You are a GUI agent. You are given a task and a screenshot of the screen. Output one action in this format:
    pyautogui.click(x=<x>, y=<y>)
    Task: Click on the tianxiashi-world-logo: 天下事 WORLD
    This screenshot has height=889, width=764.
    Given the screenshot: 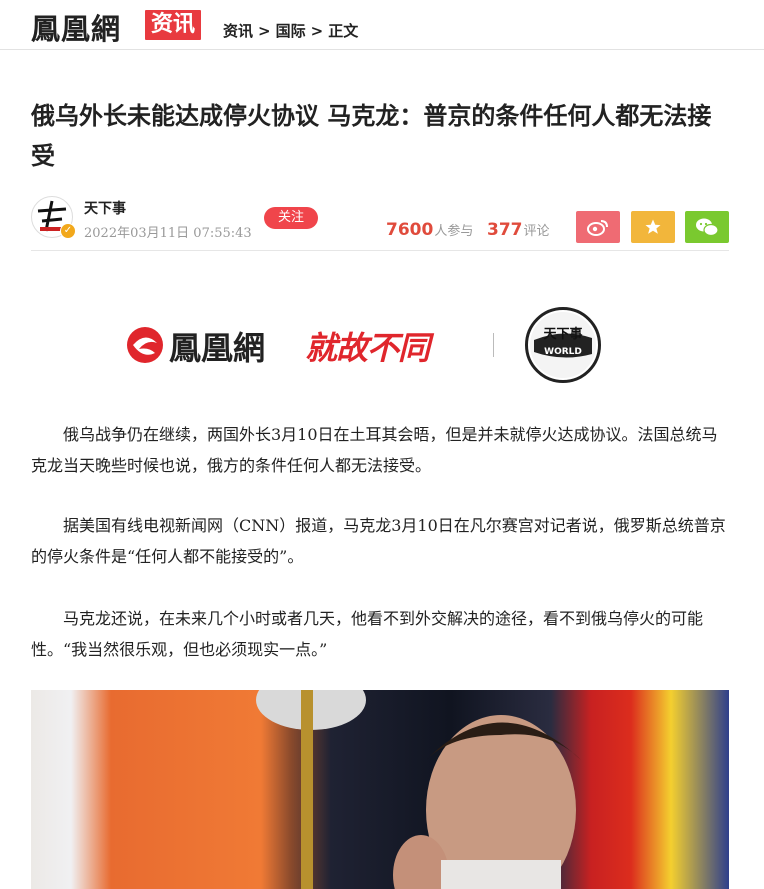 What is the action you would take?
    pyautogui.click(x=563, y=345)
    